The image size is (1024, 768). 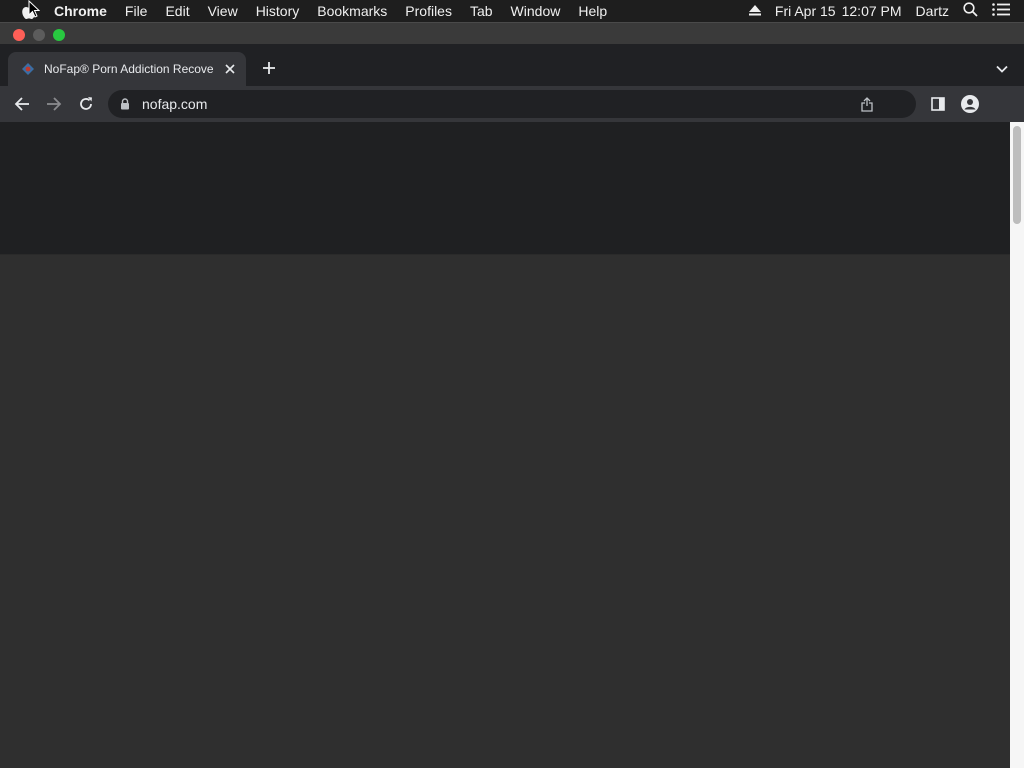 I want to click on side-panel-icon, so click(x=938, y=104).